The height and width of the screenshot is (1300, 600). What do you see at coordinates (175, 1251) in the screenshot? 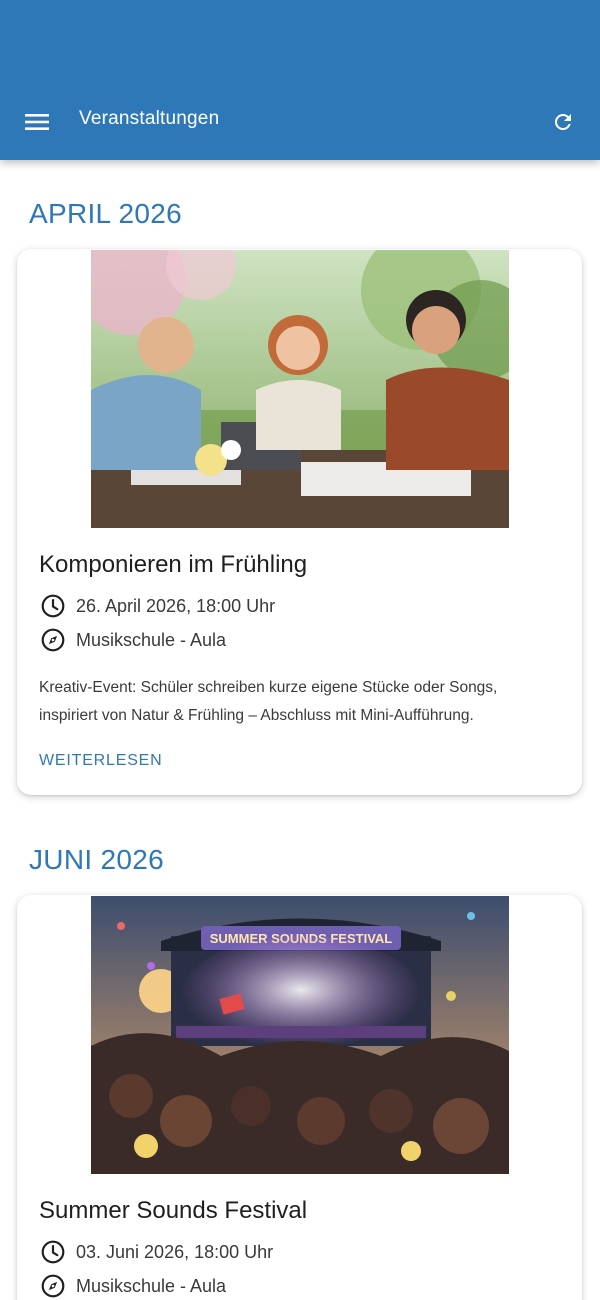
I see `datetime-text: 03. Juni 2026, 18:00 Uhr` at bounding box center [175, 1251].